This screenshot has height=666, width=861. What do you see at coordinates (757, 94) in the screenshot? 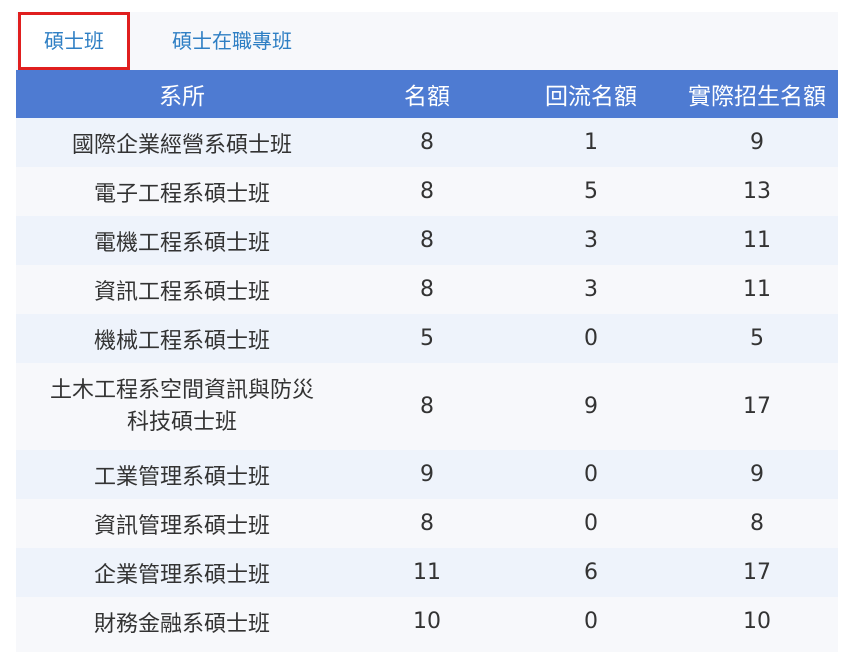
I see `header-actual-quota: 實際招生名額` at bounding box center [757, 94].